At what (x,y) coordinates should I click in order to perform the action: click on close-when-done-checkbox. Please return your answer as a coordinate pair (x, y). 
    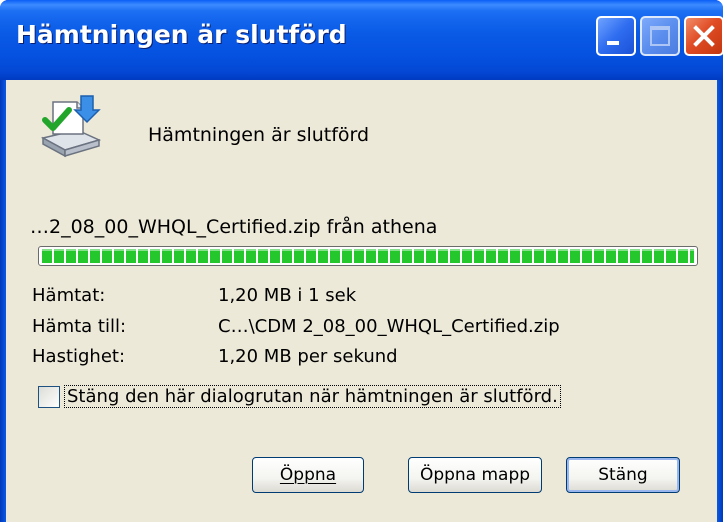
    Looking at the image, I should click on (49, 397).